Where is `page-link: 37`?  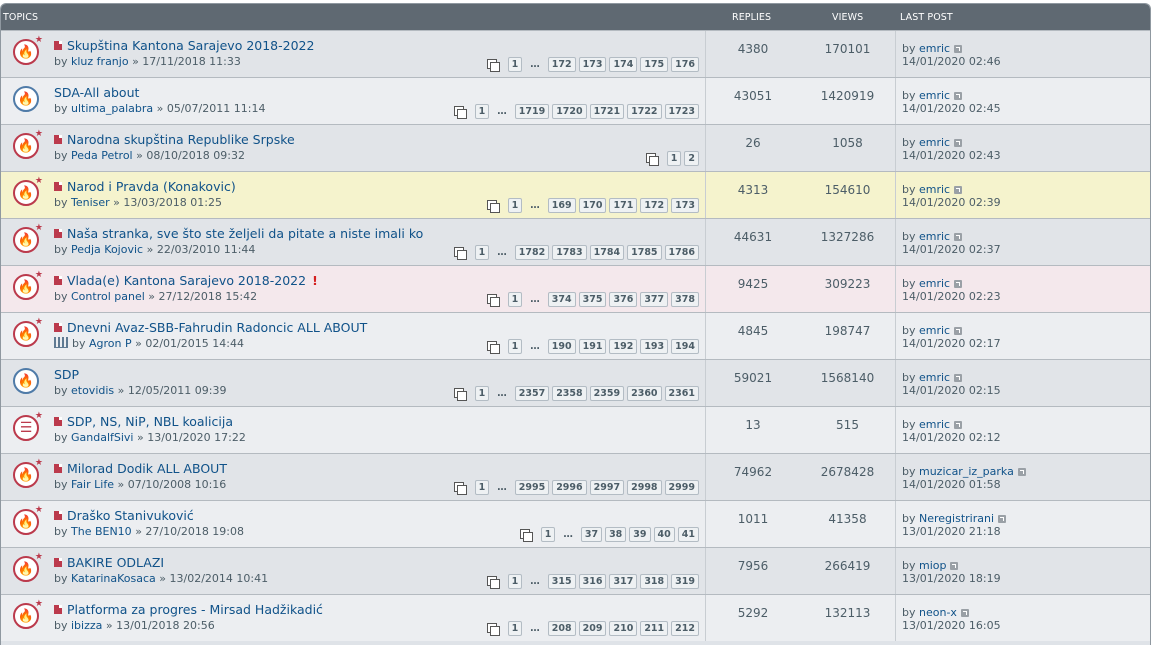
page-link: 37 is located at coordinates (591, 534).